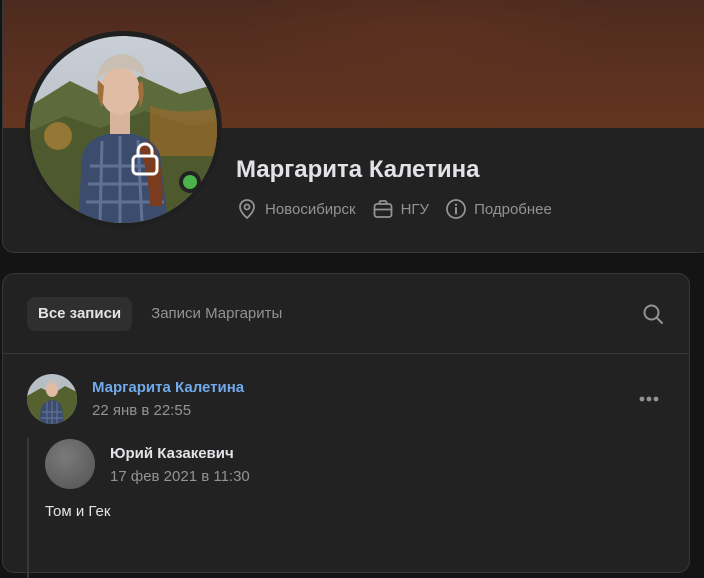 This screenshot has width=704, height=578. Describe the element at coordinates (52, 399) in the screenshot. I see `post-author-avatar` at that location.